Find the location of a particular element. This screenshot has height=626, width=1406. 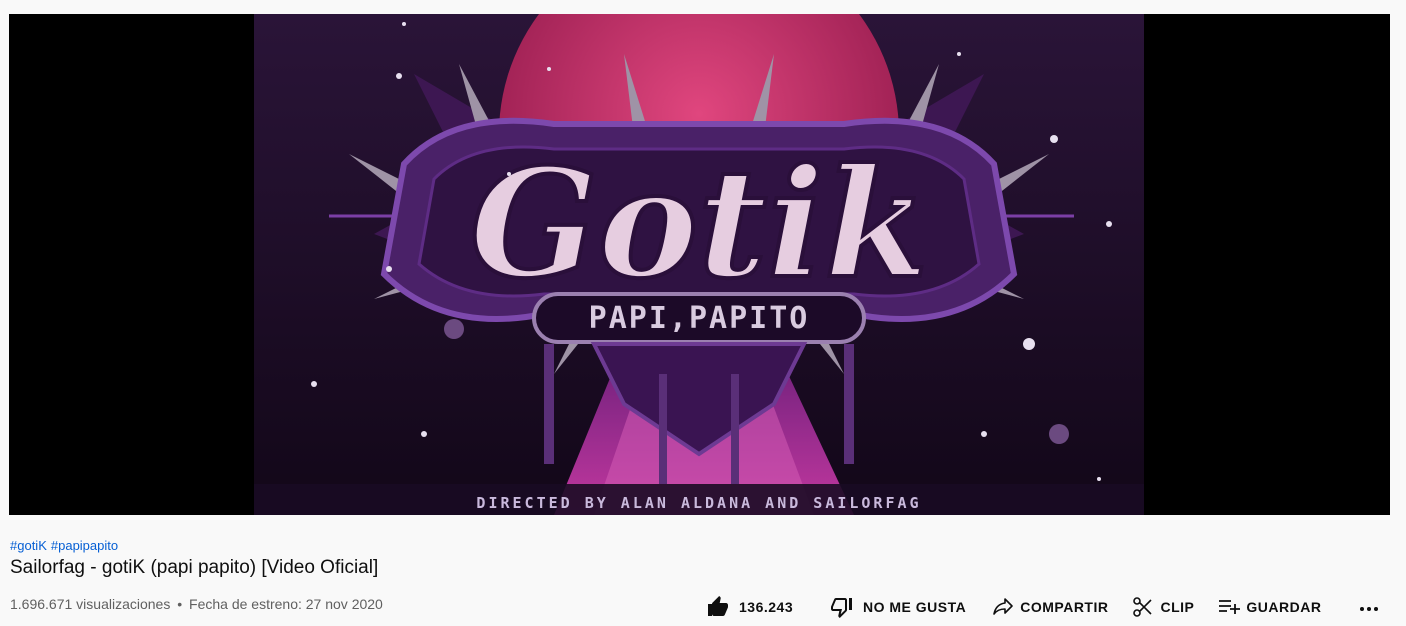

scissors-icon is located at coordinates (1143, 607).